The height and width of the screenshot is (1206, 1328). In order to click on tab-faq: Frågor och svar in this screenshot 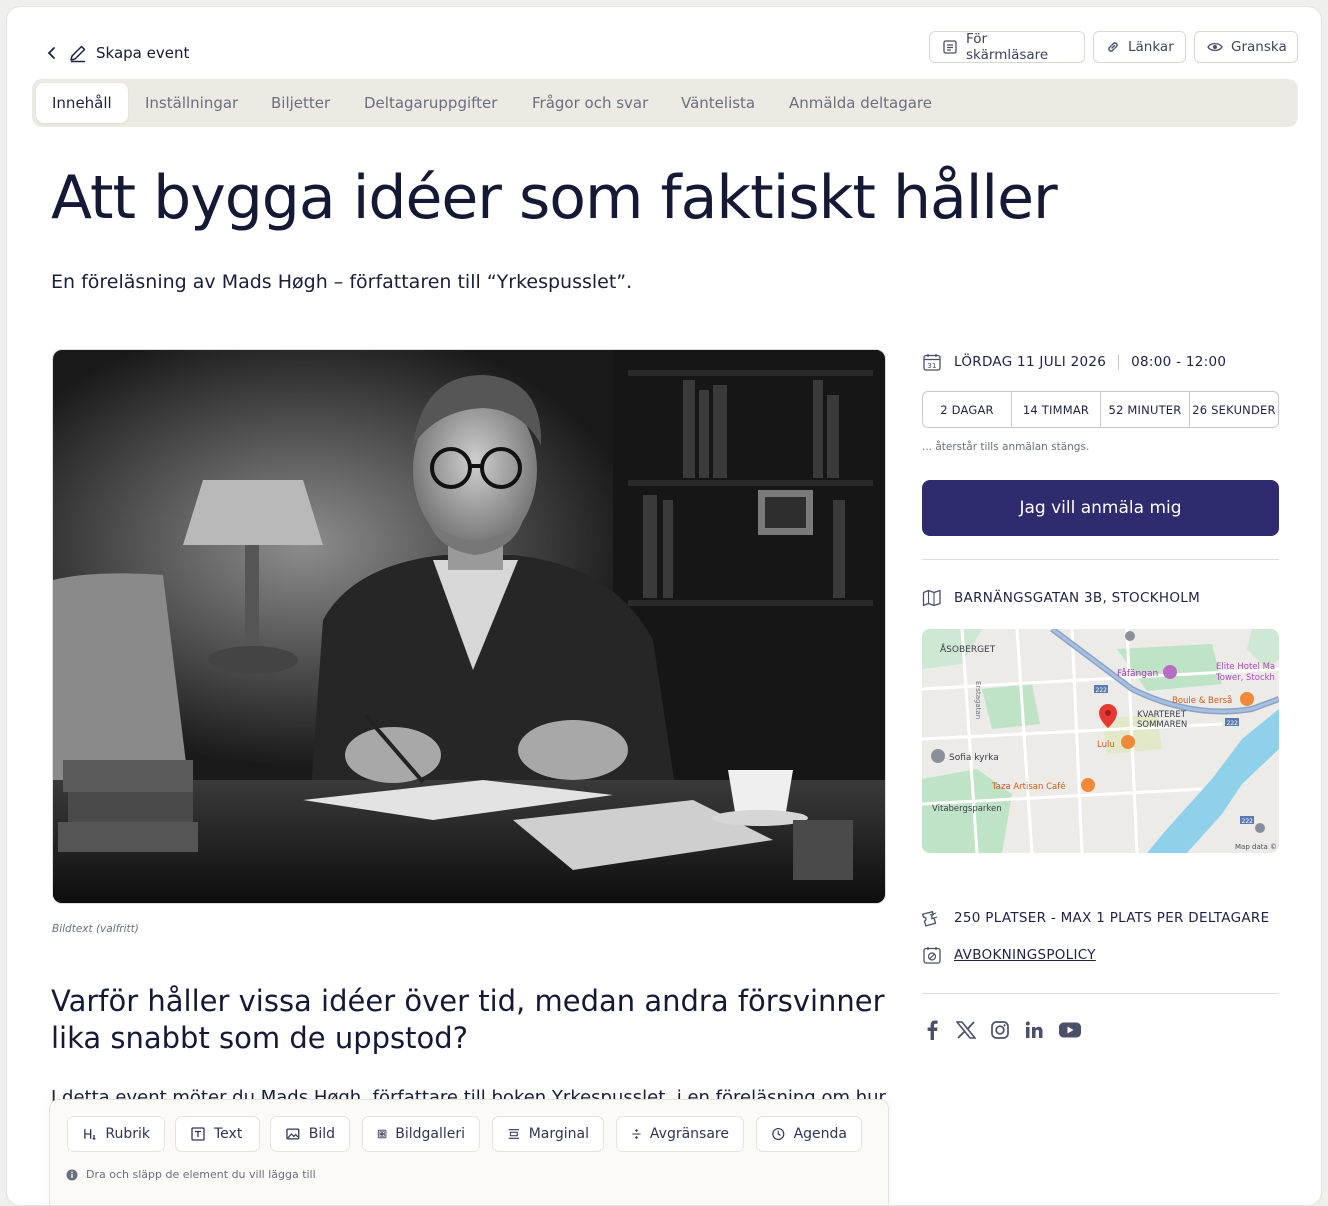, I will do `click(590, 103)`.